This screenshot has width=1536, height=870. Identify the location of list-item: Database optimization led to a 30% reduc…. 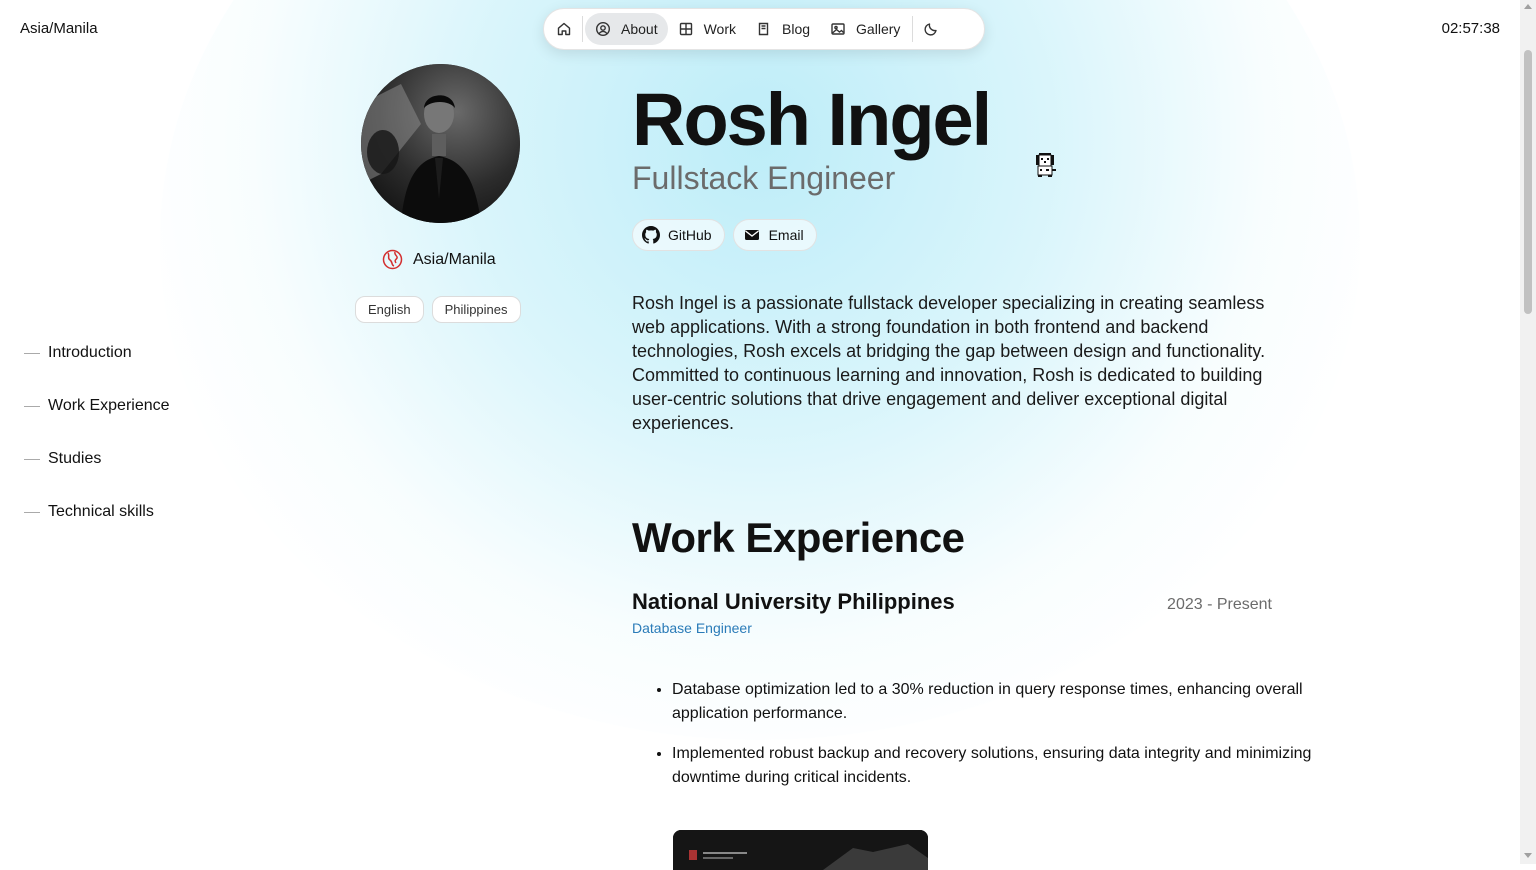
(992, 702).